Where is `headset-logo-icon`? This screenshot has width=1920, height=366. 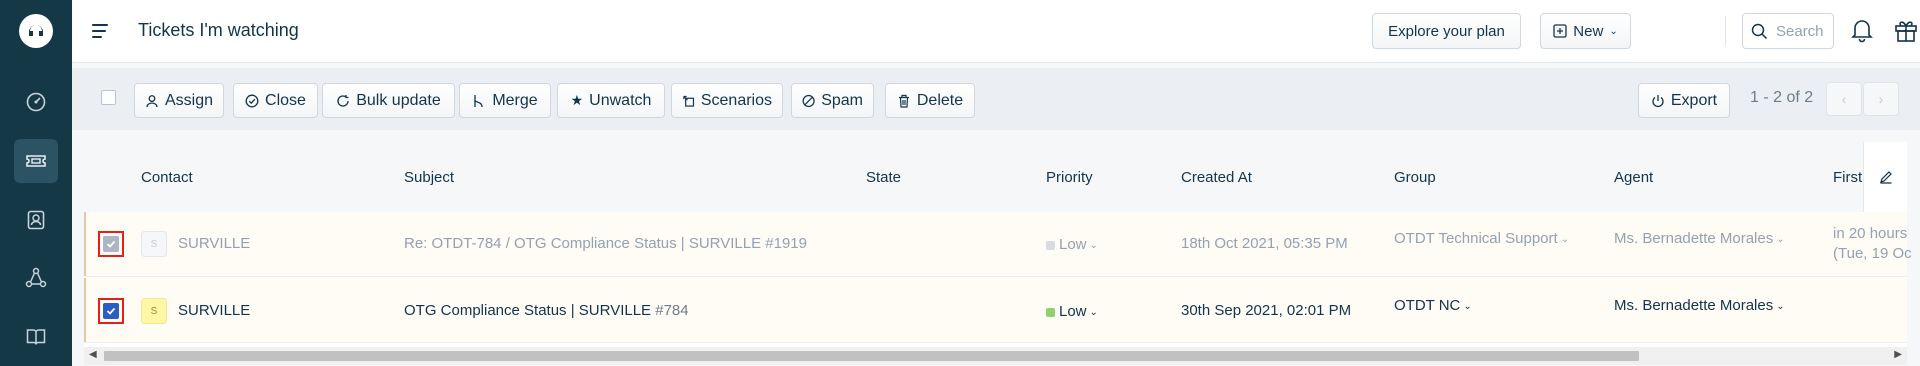
headset-logo-icon is located at coordinates (36, 31).